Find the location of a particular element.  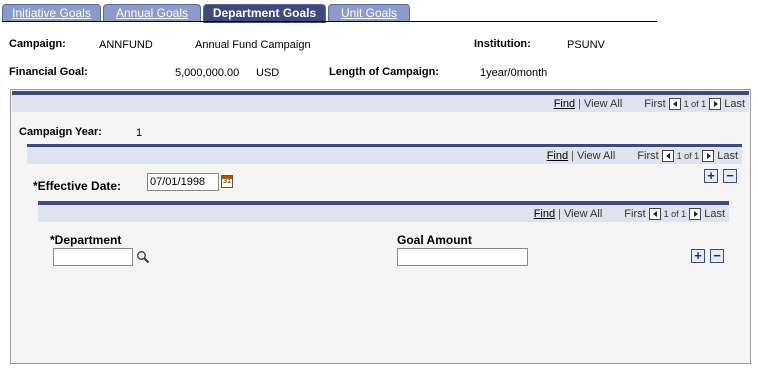

campaign-year-nav: Find | View All First 1 of 1 Last is located at coordinates (380, 103).